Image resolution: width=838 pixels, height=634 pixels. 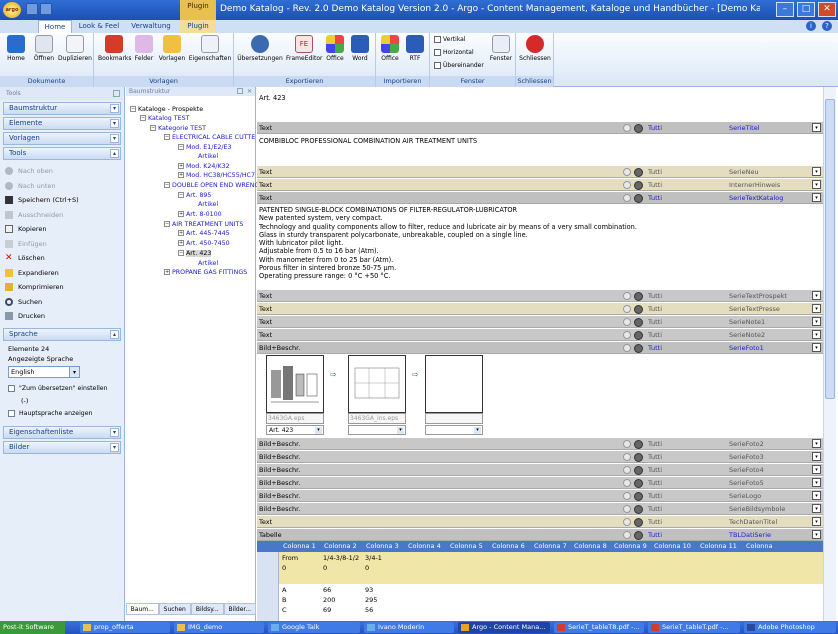 What do you see at coordinates (829, 354) in the screenshot?
I see `vertical-scrollbar` at bounding box center [829, 354].